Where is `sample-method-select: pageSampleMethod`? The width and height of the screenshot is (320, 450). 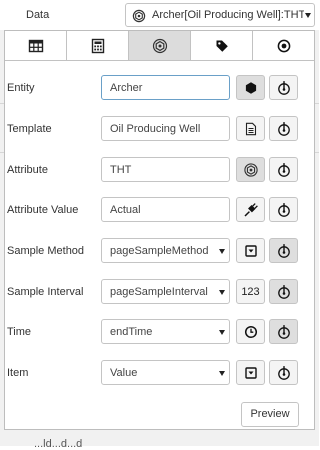
sample-method-select: pageSampleMethod is located at coordinates (165, 250).